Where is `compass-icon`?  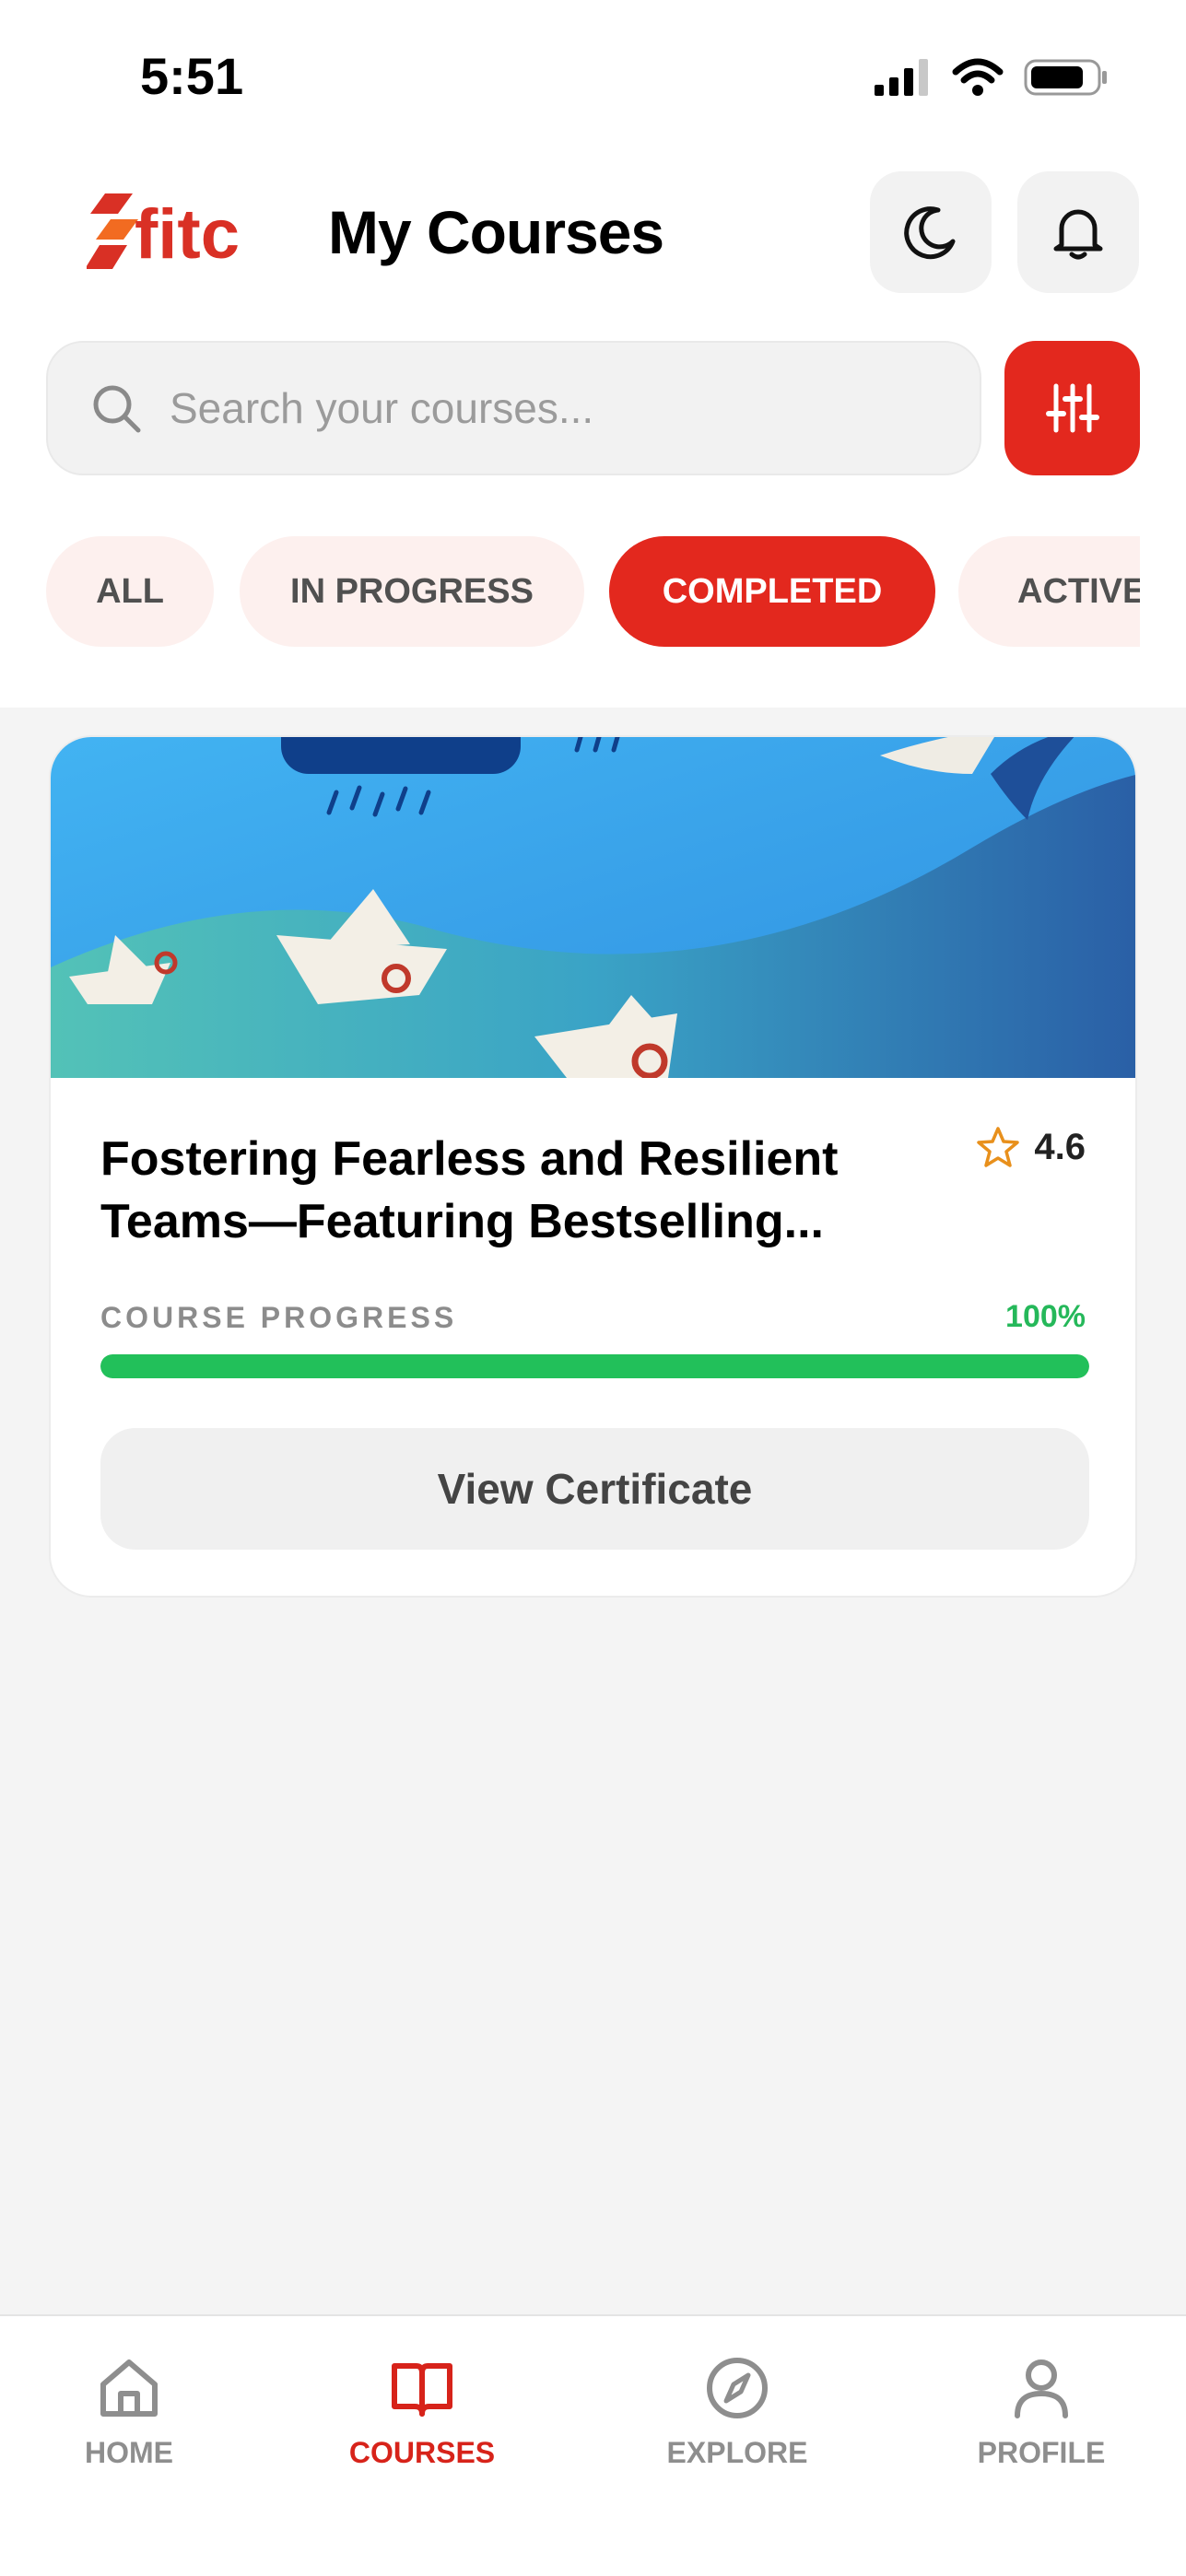 compass-icon is located at coordinates (737, 2388).